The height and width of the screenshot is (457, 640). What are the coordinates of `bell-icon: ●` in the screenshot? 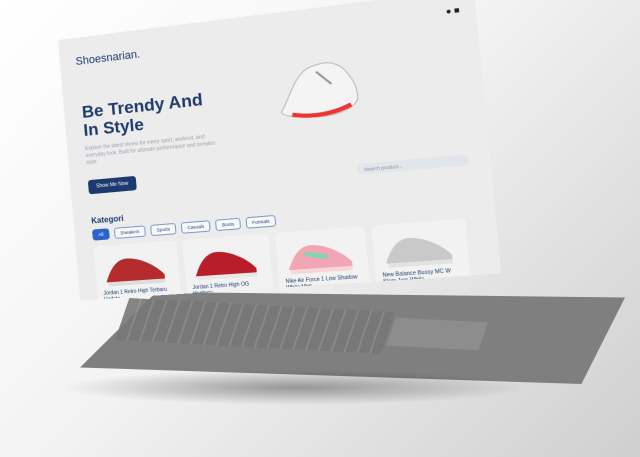 It's located at (448, 11).